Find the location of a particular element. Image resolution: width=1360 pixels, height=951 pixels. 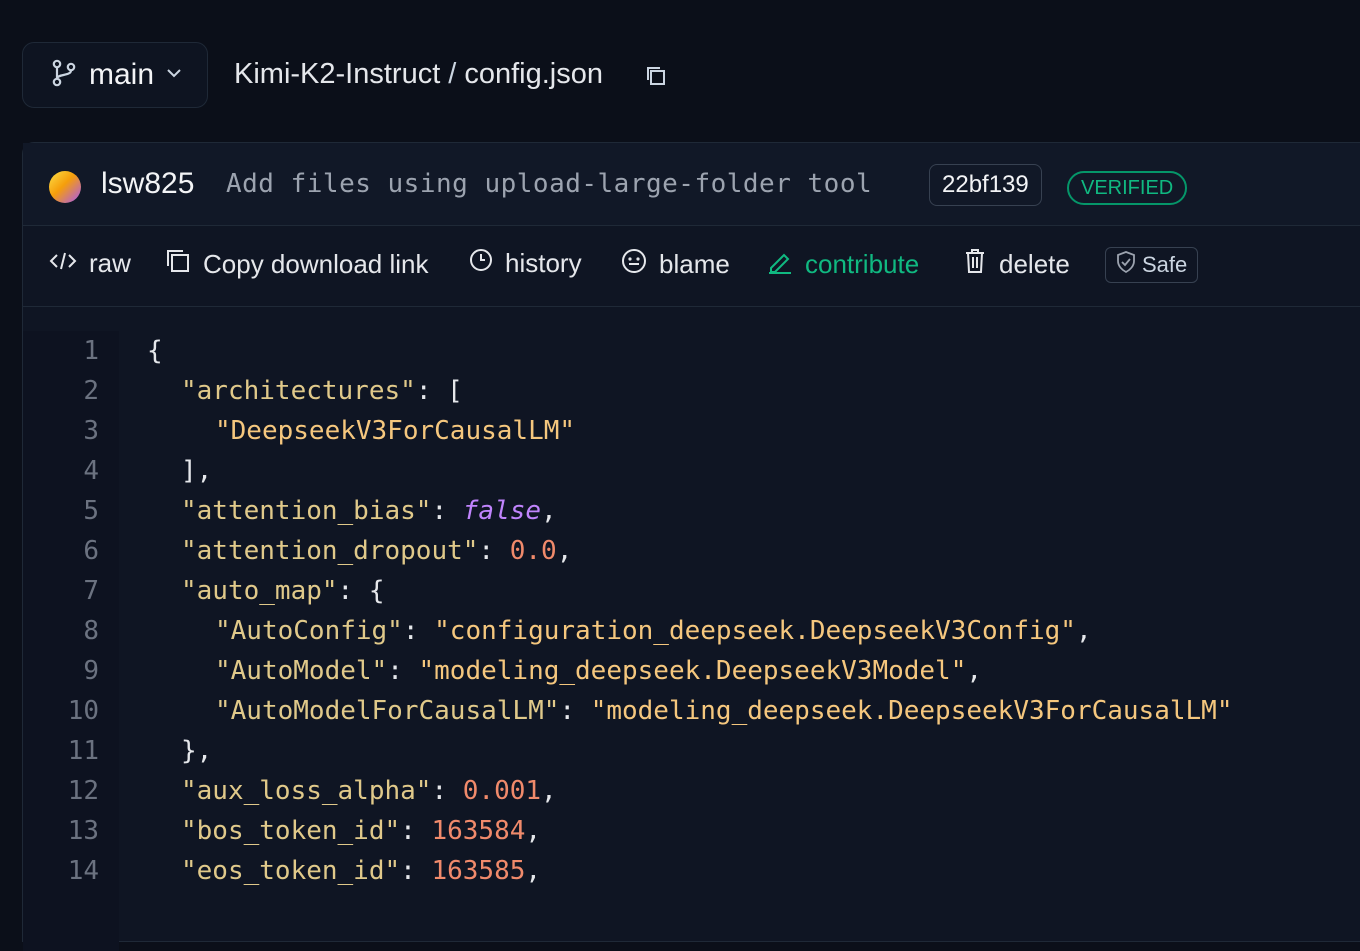

line-number: 2 is located at coordinates (61, 391).